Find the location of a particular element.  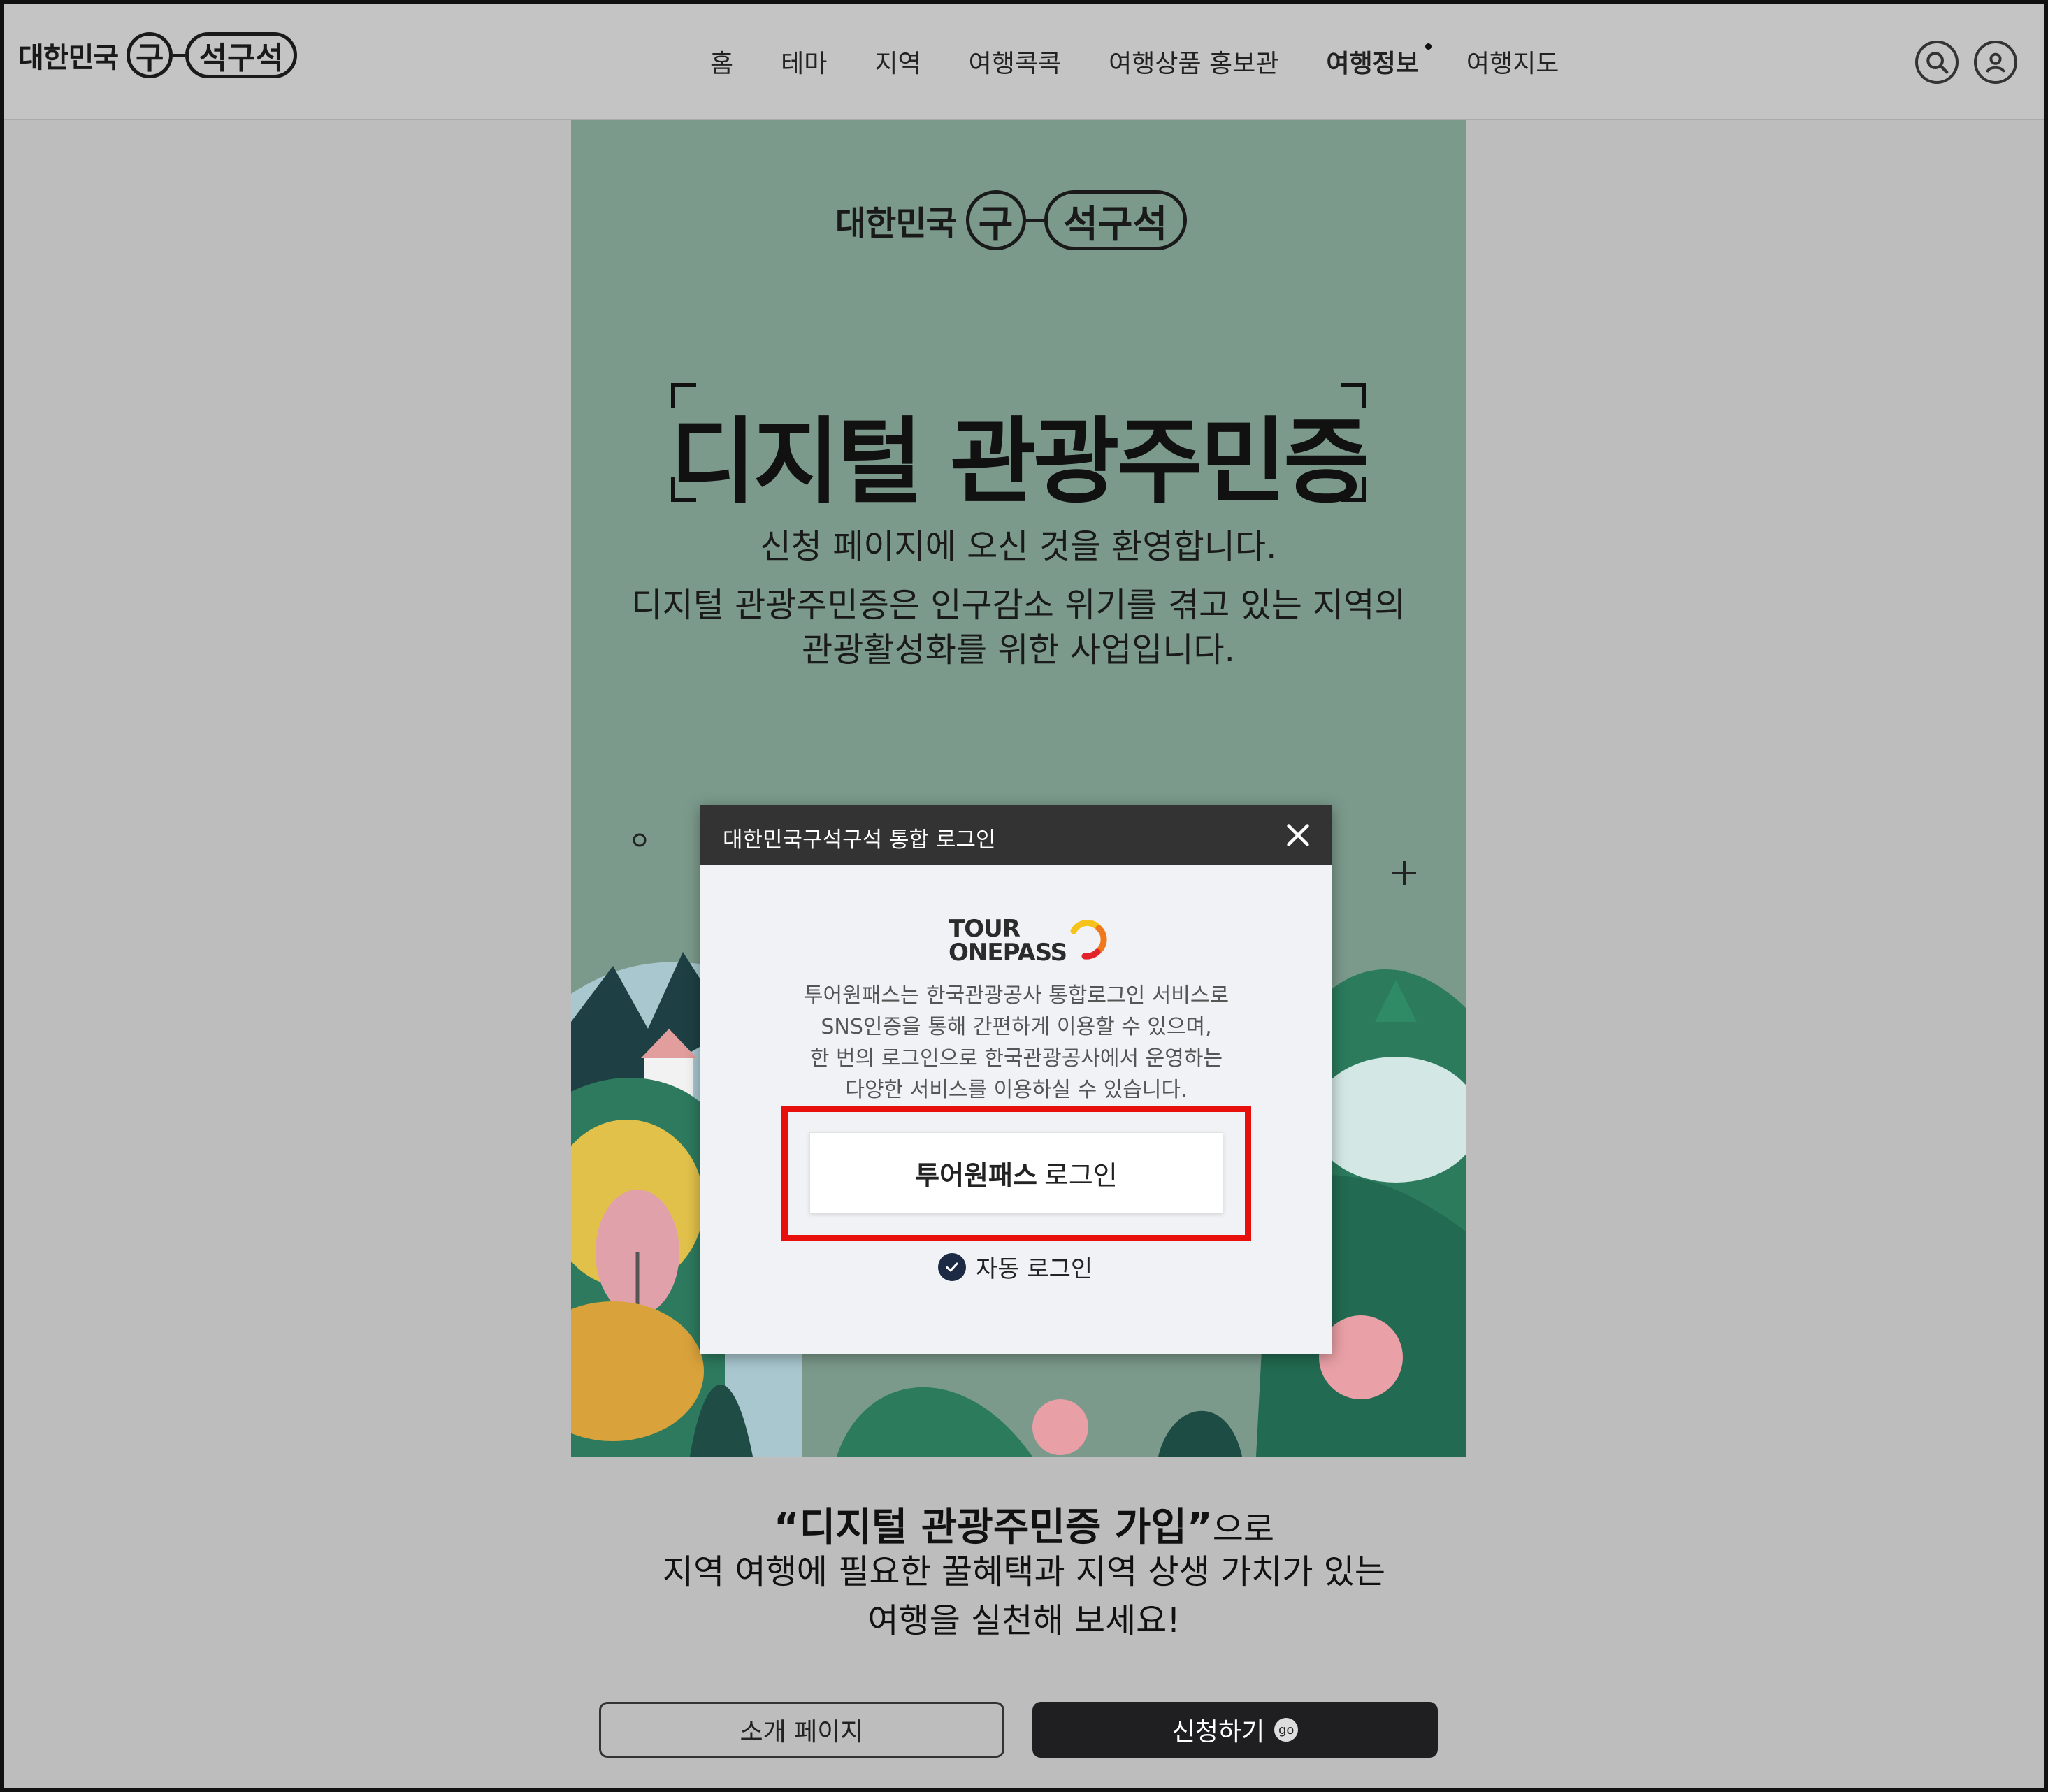

tour-onepass-logo: TOUR ONEPASS is located at coordinates (1028, 940).